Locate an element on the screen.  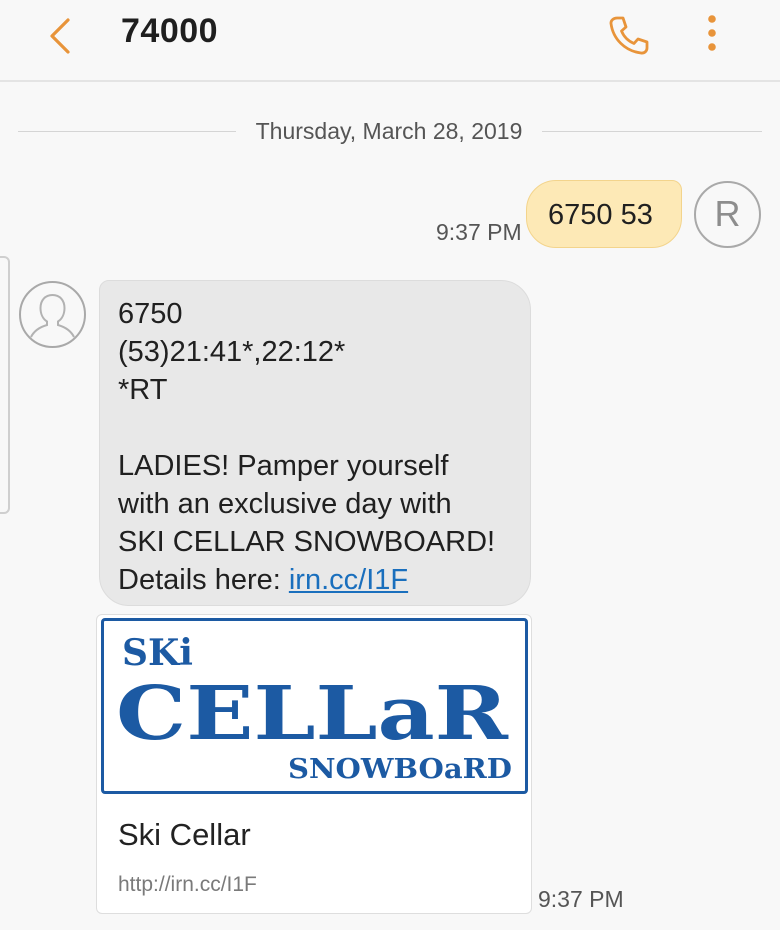
date-divider: Thursday, March 28, 2019 is located at coordinates (390, 132).